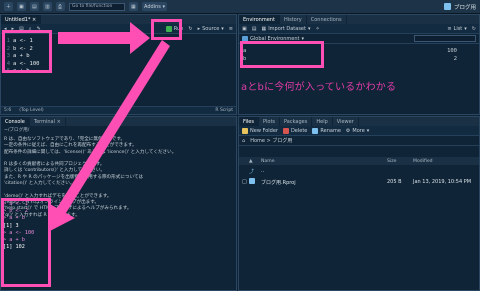  I want to click on tab-connections-label: Connections, so click(326, 19).